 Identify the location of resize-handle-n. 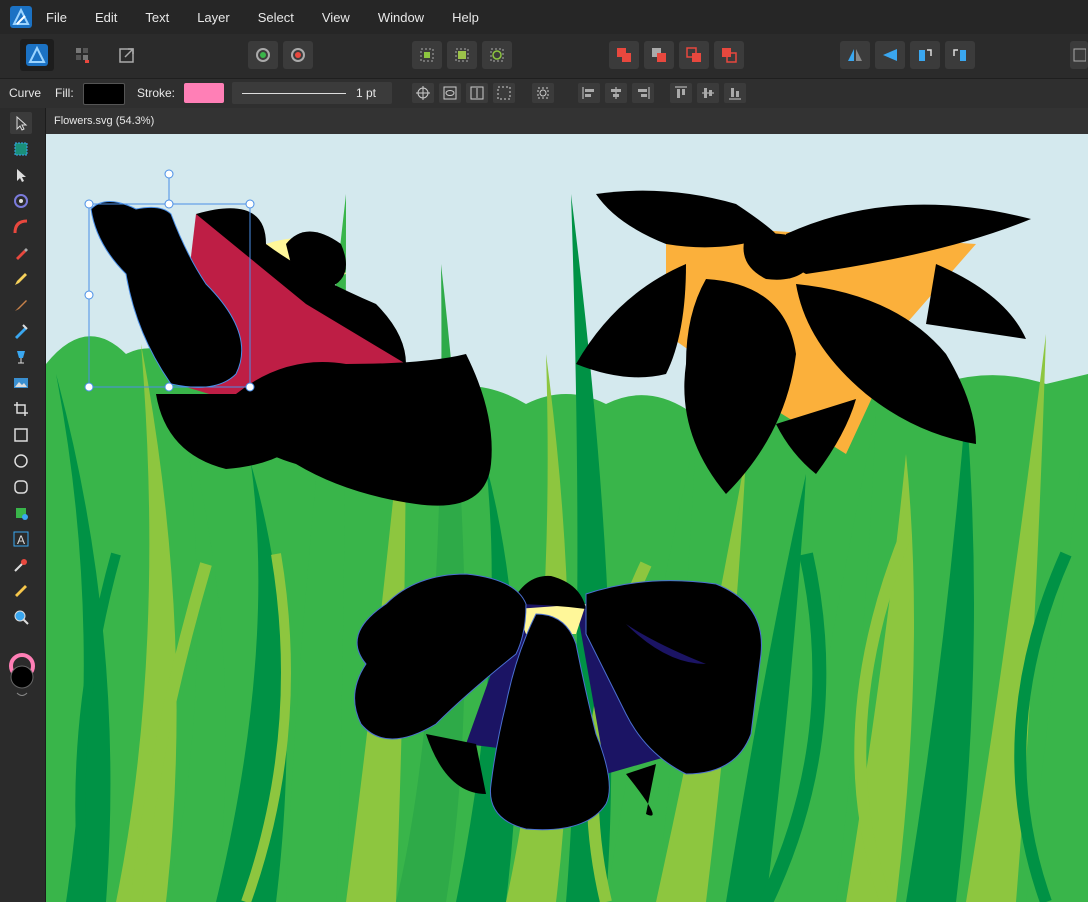
(169, 204).